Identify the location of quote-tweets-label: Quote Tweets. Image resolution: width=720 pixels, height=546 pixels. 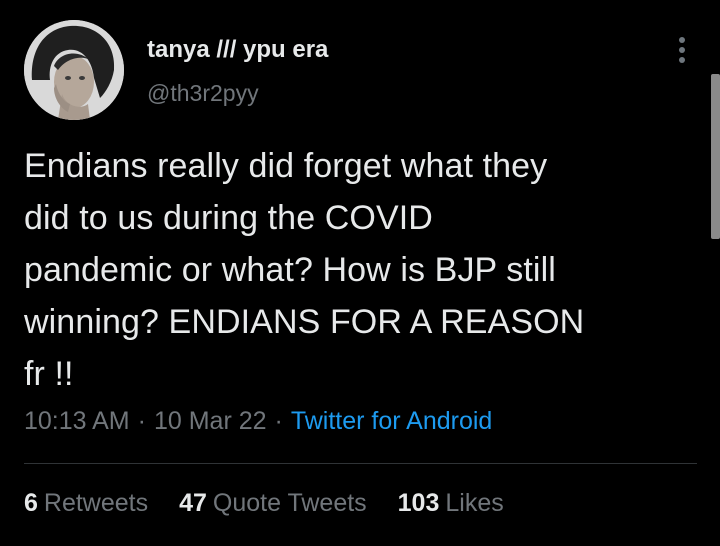
(289, 503).